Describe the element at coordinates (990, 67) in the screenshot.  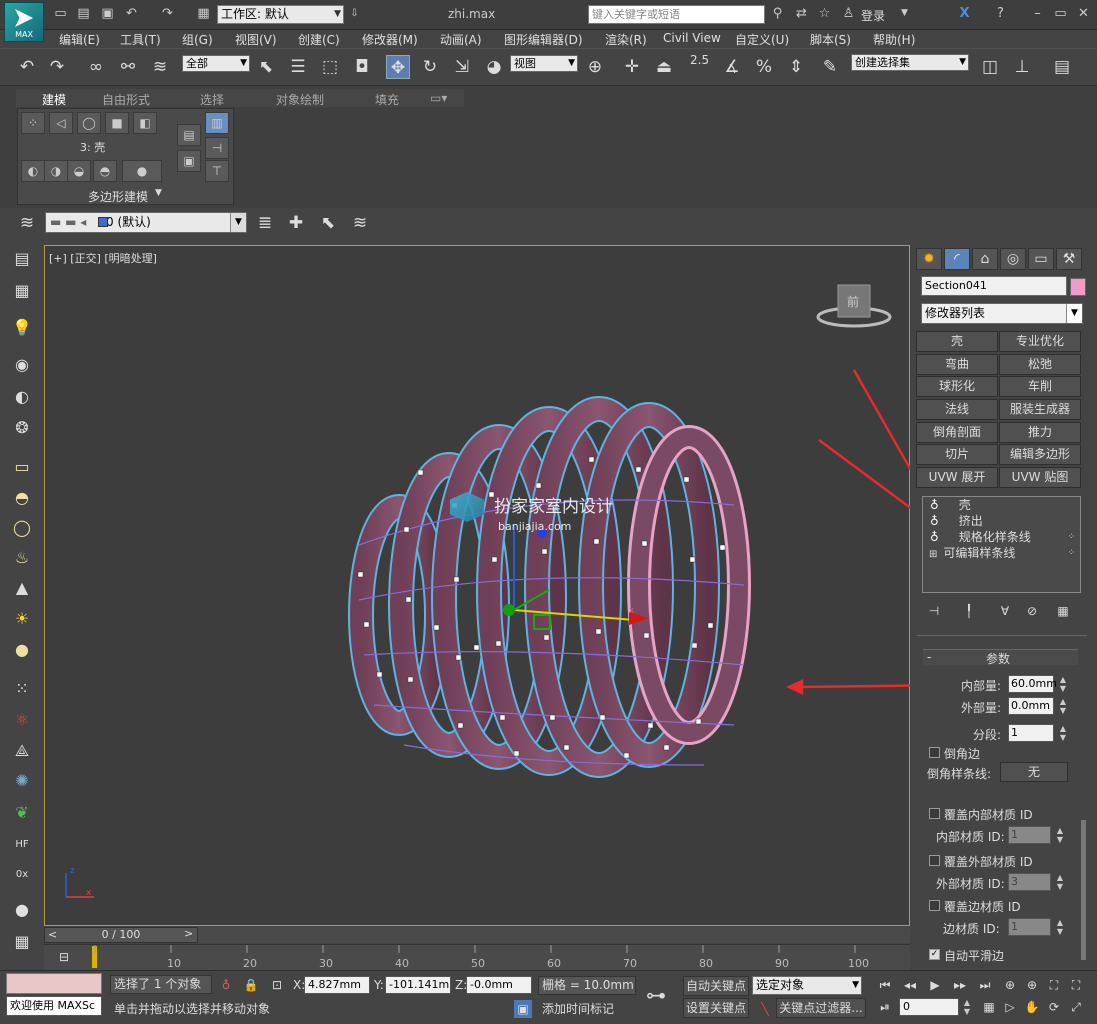
I see `mirror-icon: ◫` at that location.